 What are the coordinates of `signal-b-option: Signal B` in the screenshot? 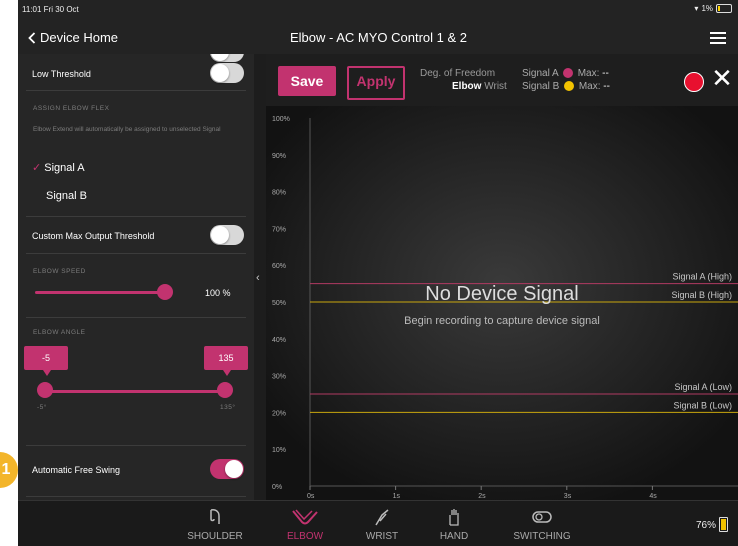 It's located at (150, 196).